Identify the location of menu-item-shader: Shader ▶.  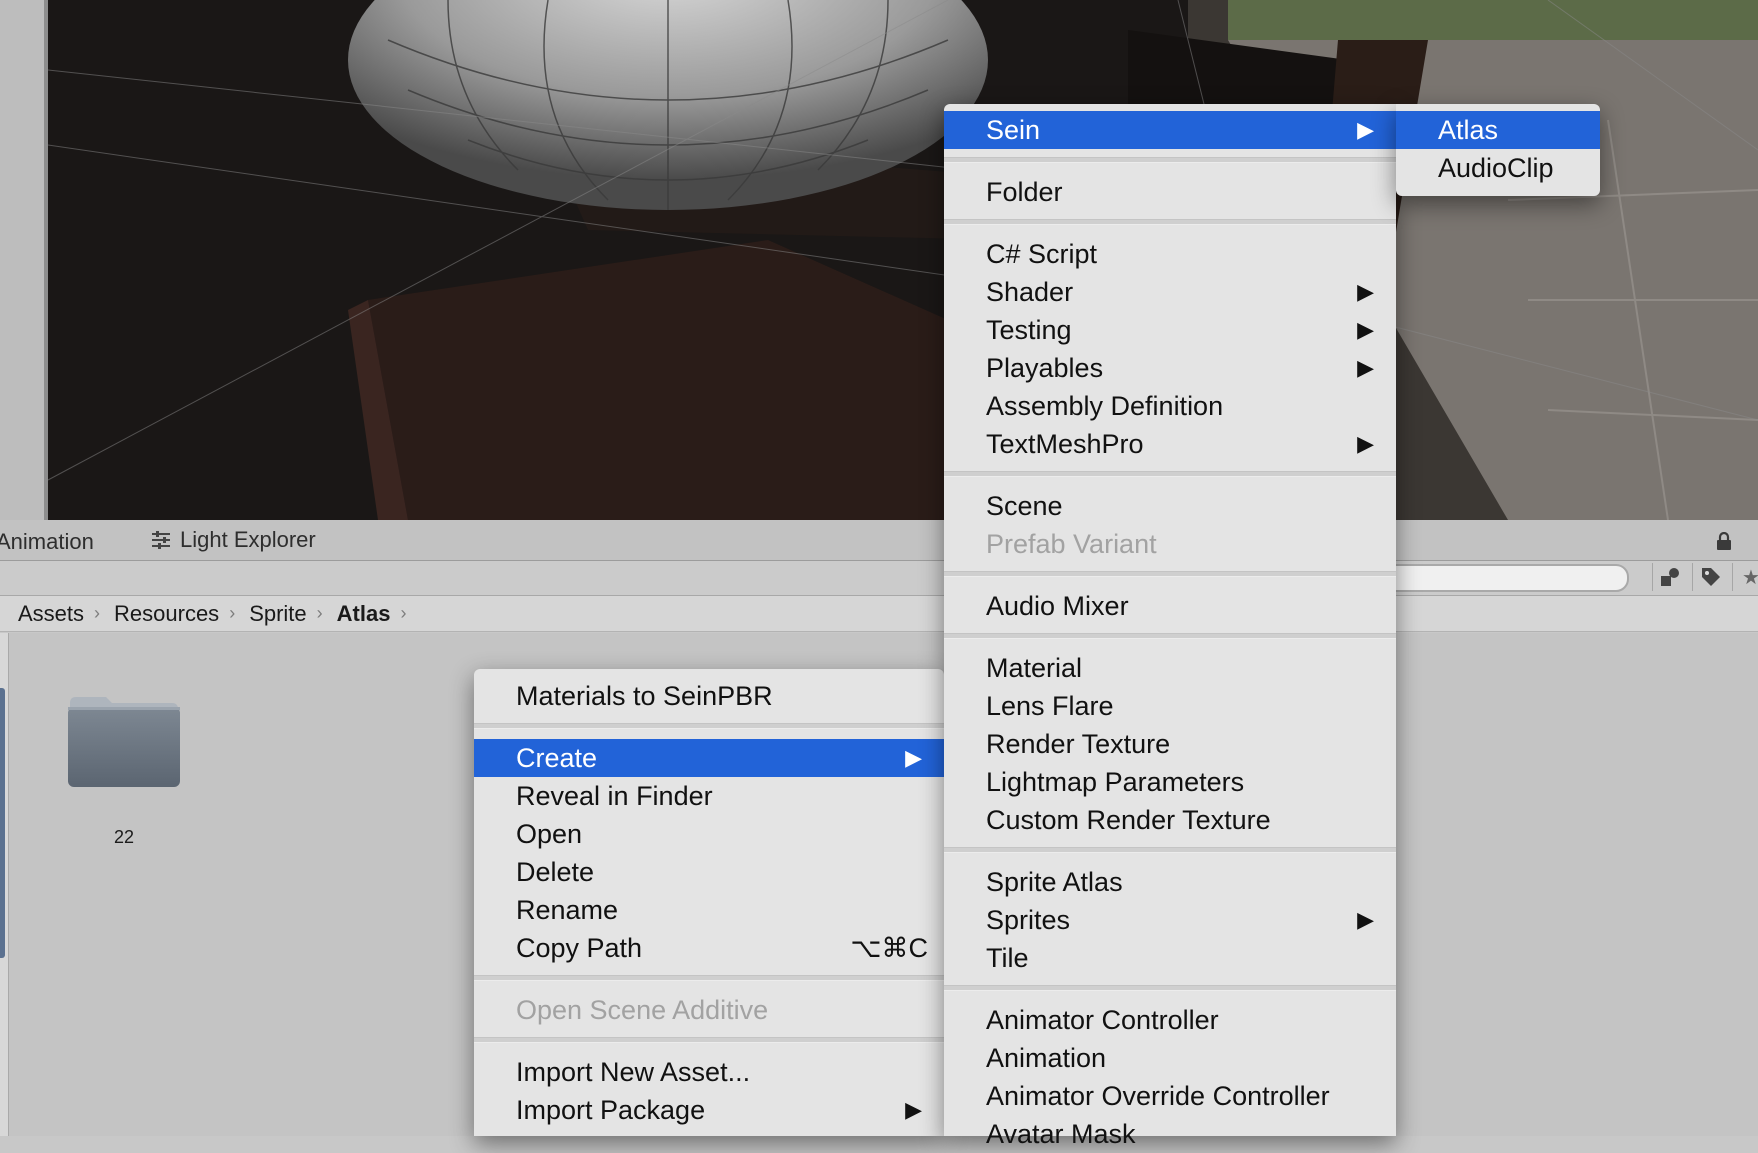
(1170, 292).